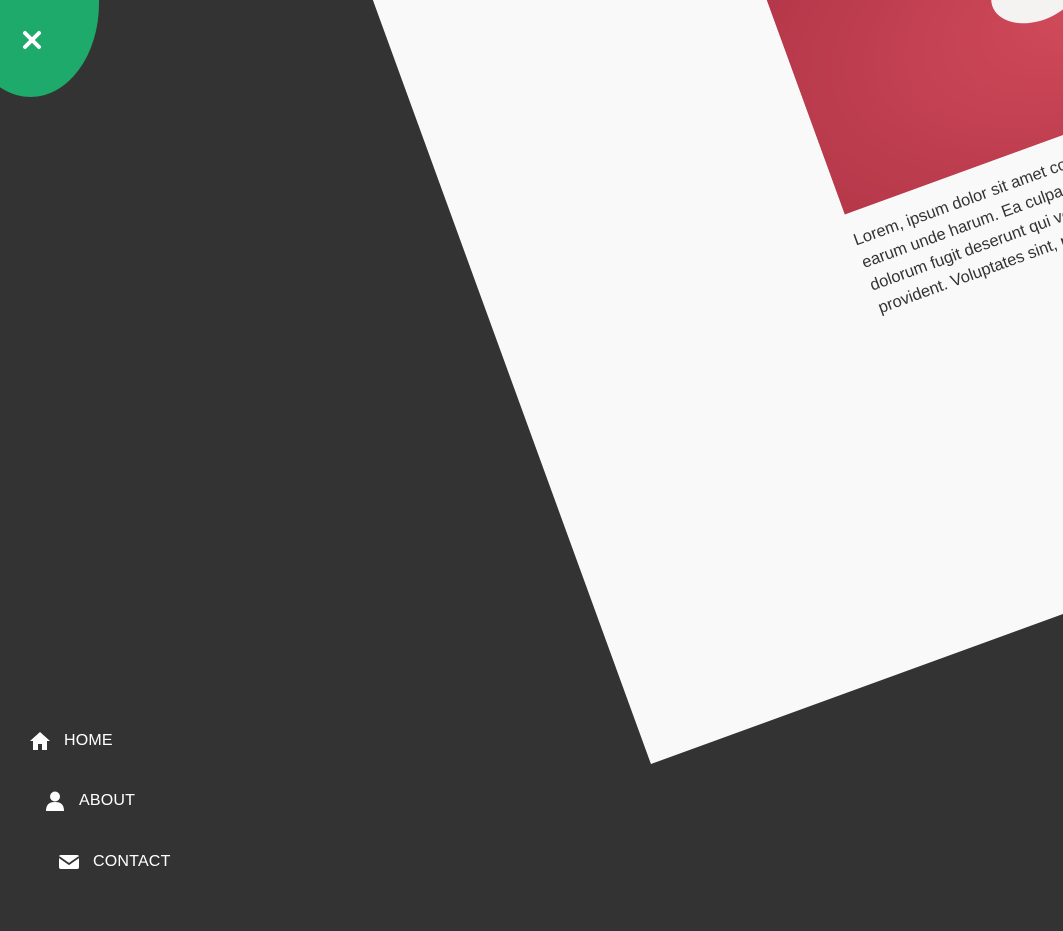 This screenshot has width=1063, height=931. What do you see at coordinates (69, 862) in the screenshot?
I see `envelope-icon` at bounding box center [69, 862].